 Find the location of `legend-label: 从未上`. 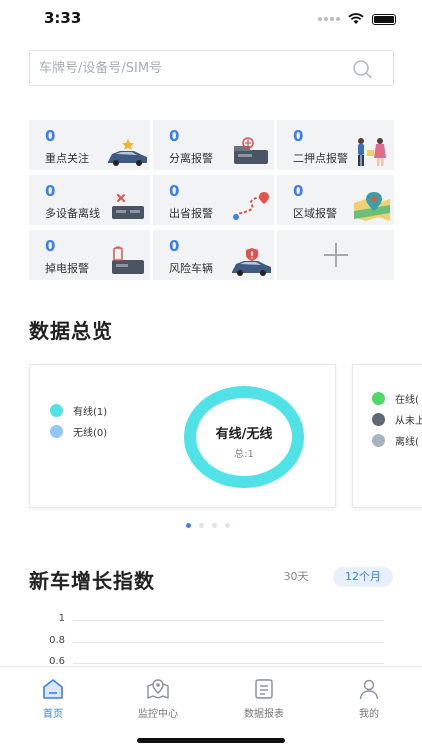

legend-label: 从未上 is located at coordinates (408, 421).